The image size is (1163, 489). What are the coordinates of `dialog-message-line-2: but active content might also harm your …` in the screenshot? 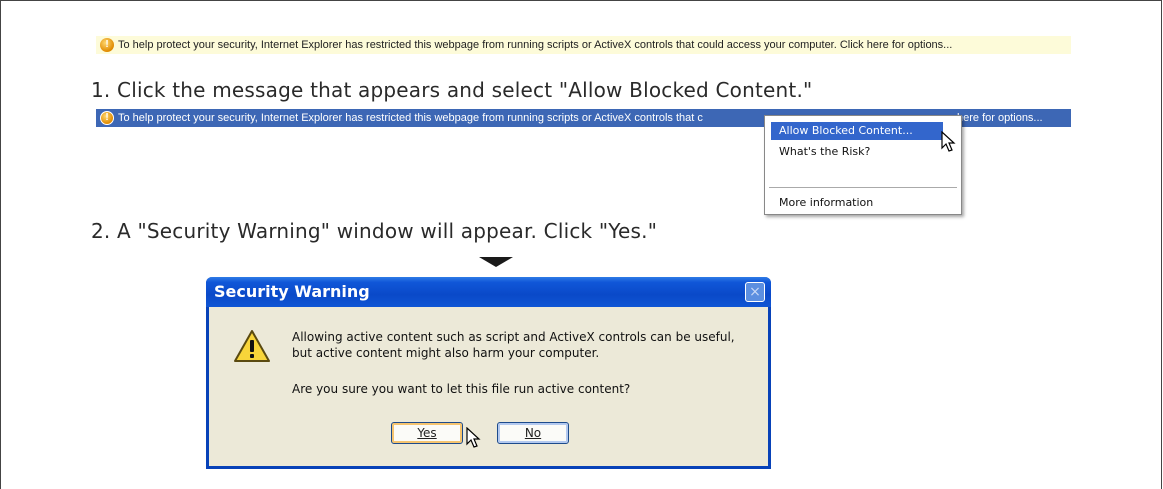 It's located at (446, 353).